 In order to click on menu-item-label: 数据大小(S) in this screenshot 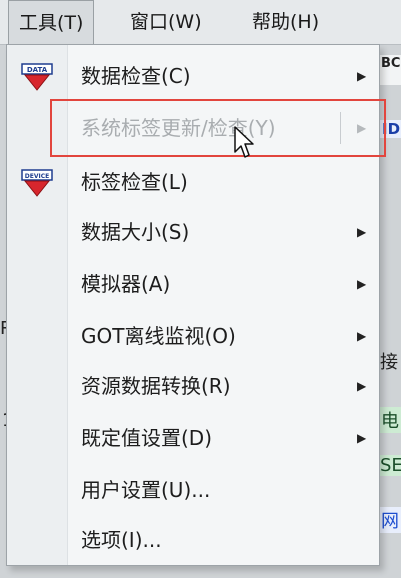, I will do `click(135, 232)`.